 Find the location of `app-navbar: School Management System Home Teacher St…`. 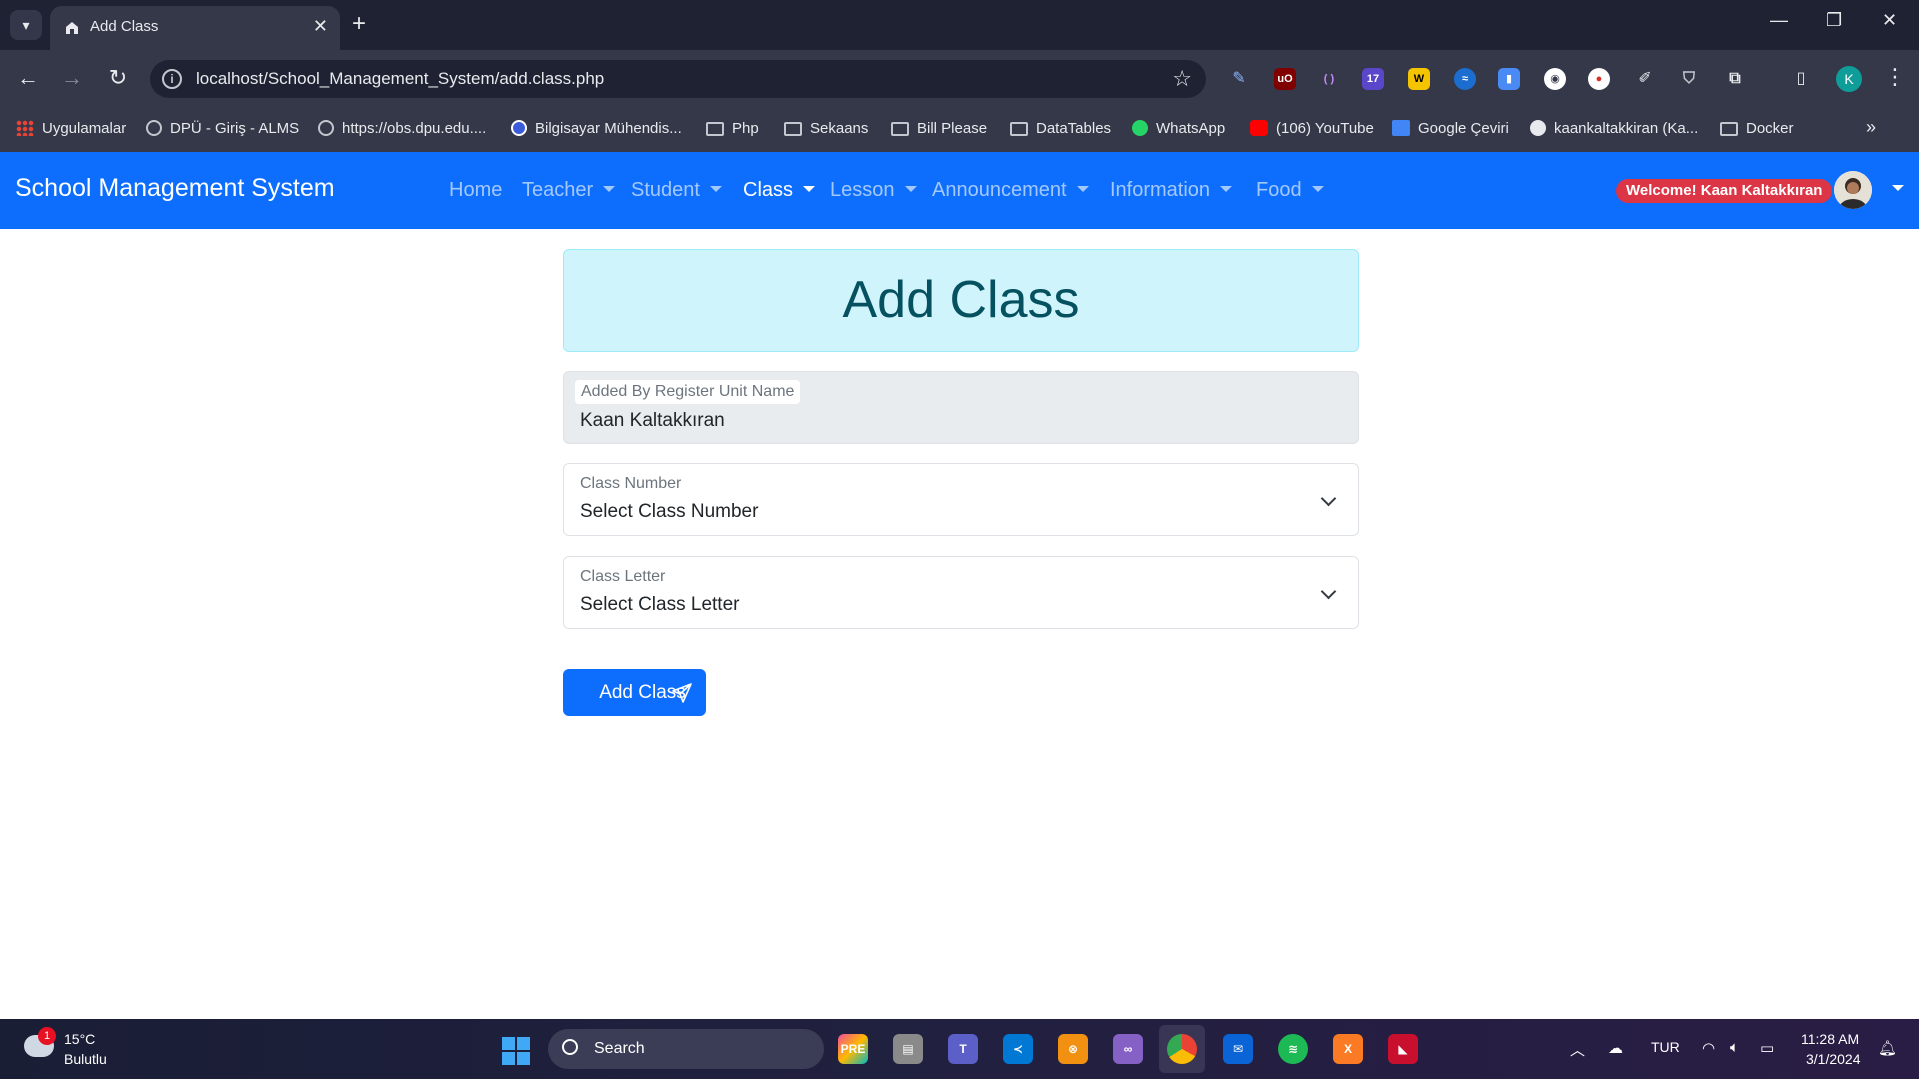

app-navbar: School Management System Home Teacher St… is located at coordinates (959, 190).